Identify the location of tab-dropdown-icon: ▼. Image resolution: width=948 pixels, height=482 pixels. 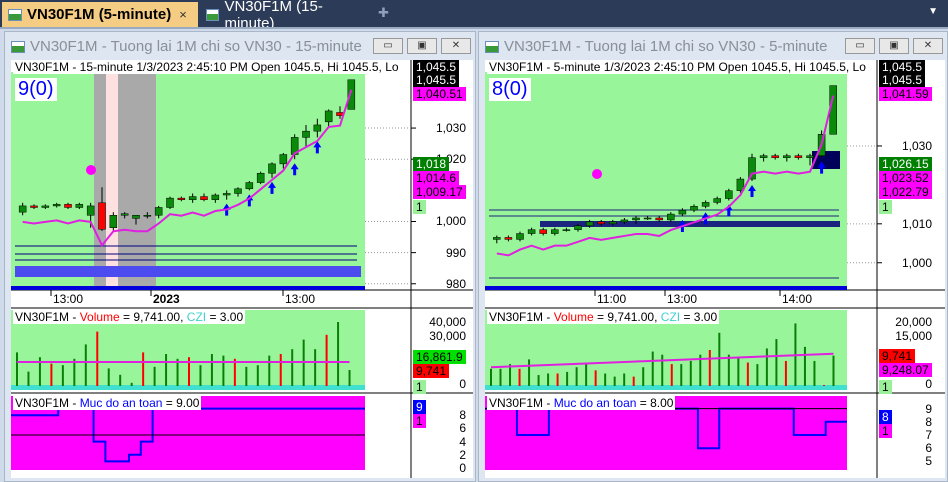
(933, 11).